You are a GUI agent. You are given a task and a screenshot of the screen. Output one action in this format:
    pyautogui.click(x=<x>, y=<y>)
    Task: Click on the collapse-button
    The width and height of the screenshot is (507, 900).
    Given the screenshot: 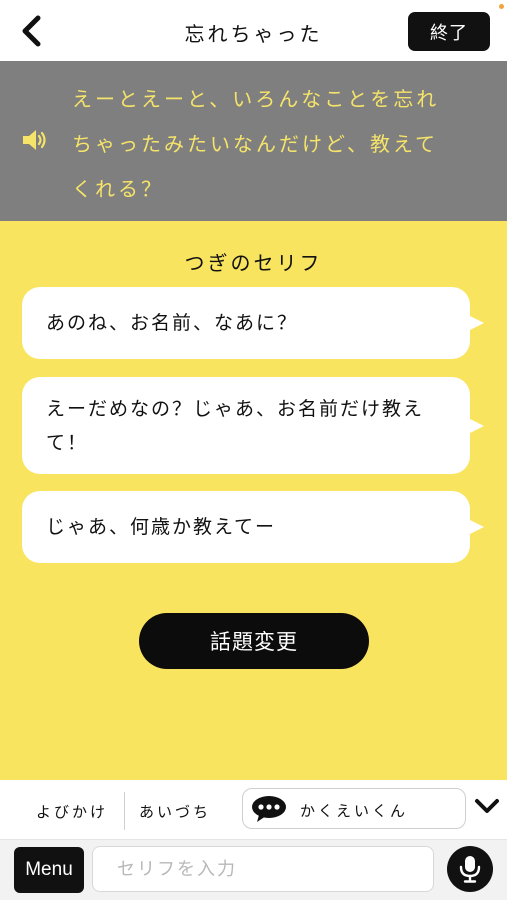 What is the action you would take?
    pyautogui.click(x=487, y=806)
    